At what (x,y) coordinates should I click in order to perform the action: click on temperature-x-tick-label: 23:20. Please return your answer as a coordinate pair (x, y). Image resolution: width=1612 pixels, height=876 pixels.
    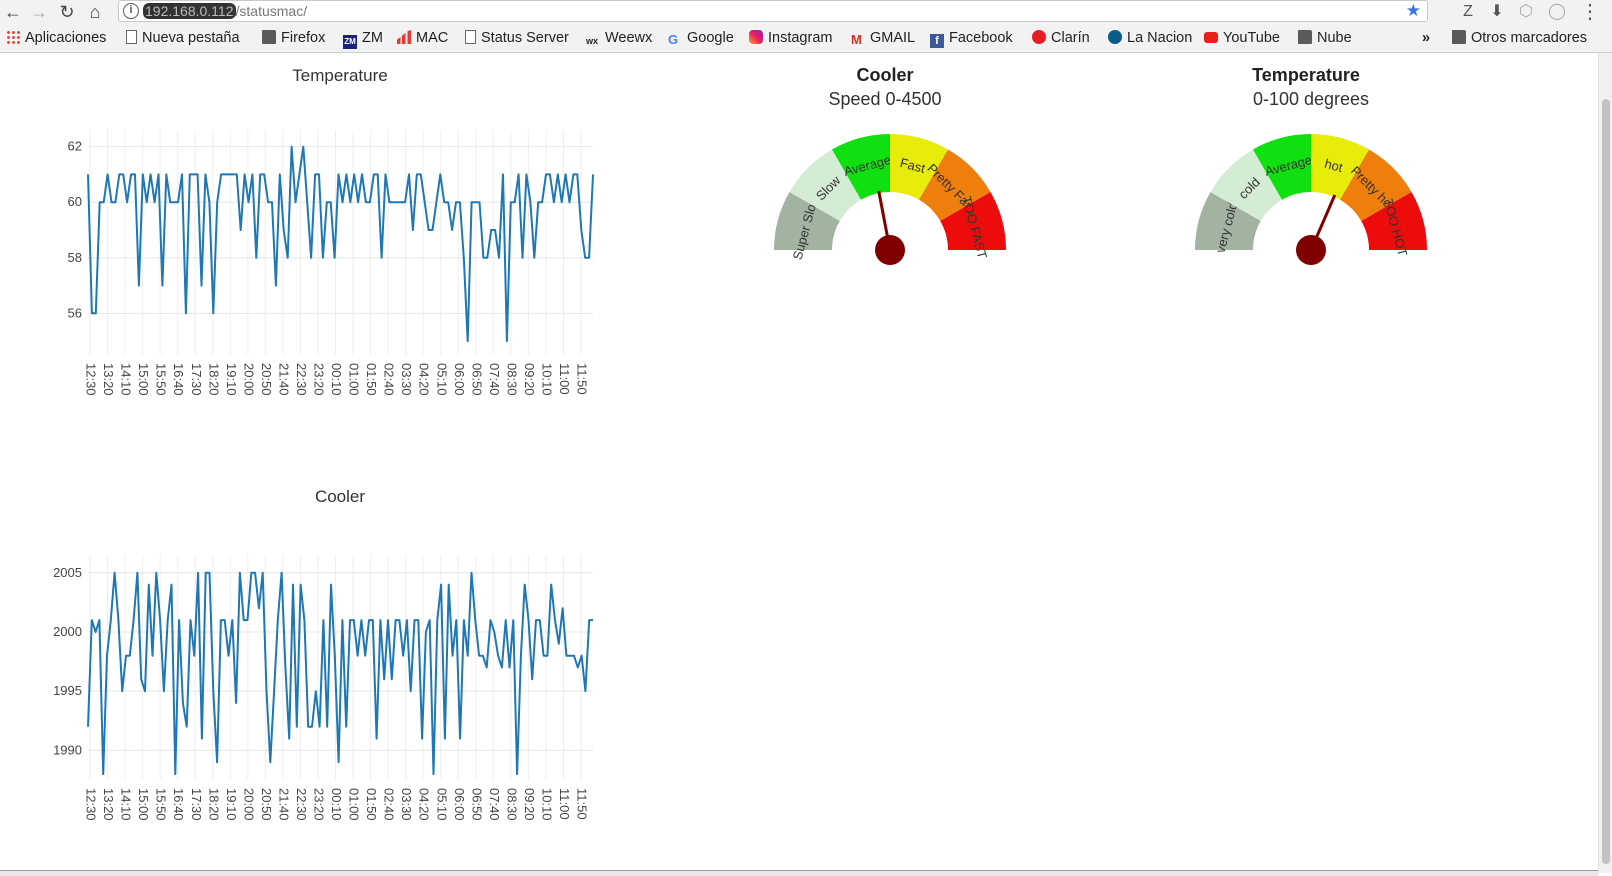
    Looking at the image, I should click on (319, 379).